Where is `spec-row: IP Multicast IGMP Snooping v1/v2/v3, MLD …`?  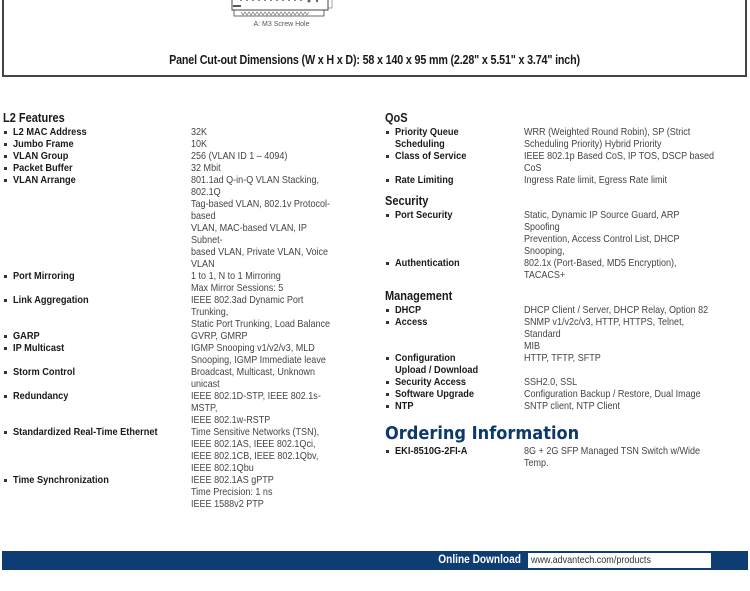
spec-row: IP Multicast IGMP Snooping v1/v2/v3, MLD … is located at coordinates (184, 354).